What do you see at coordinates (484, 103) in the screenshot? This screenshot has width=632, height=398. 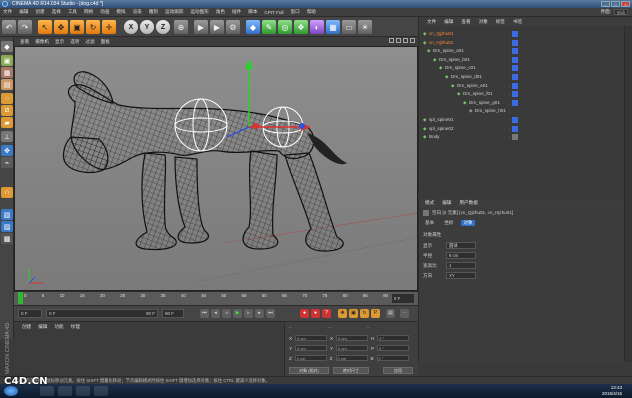 I see `object-name: Dm_spine_g01` at bounding box center [484, 103].